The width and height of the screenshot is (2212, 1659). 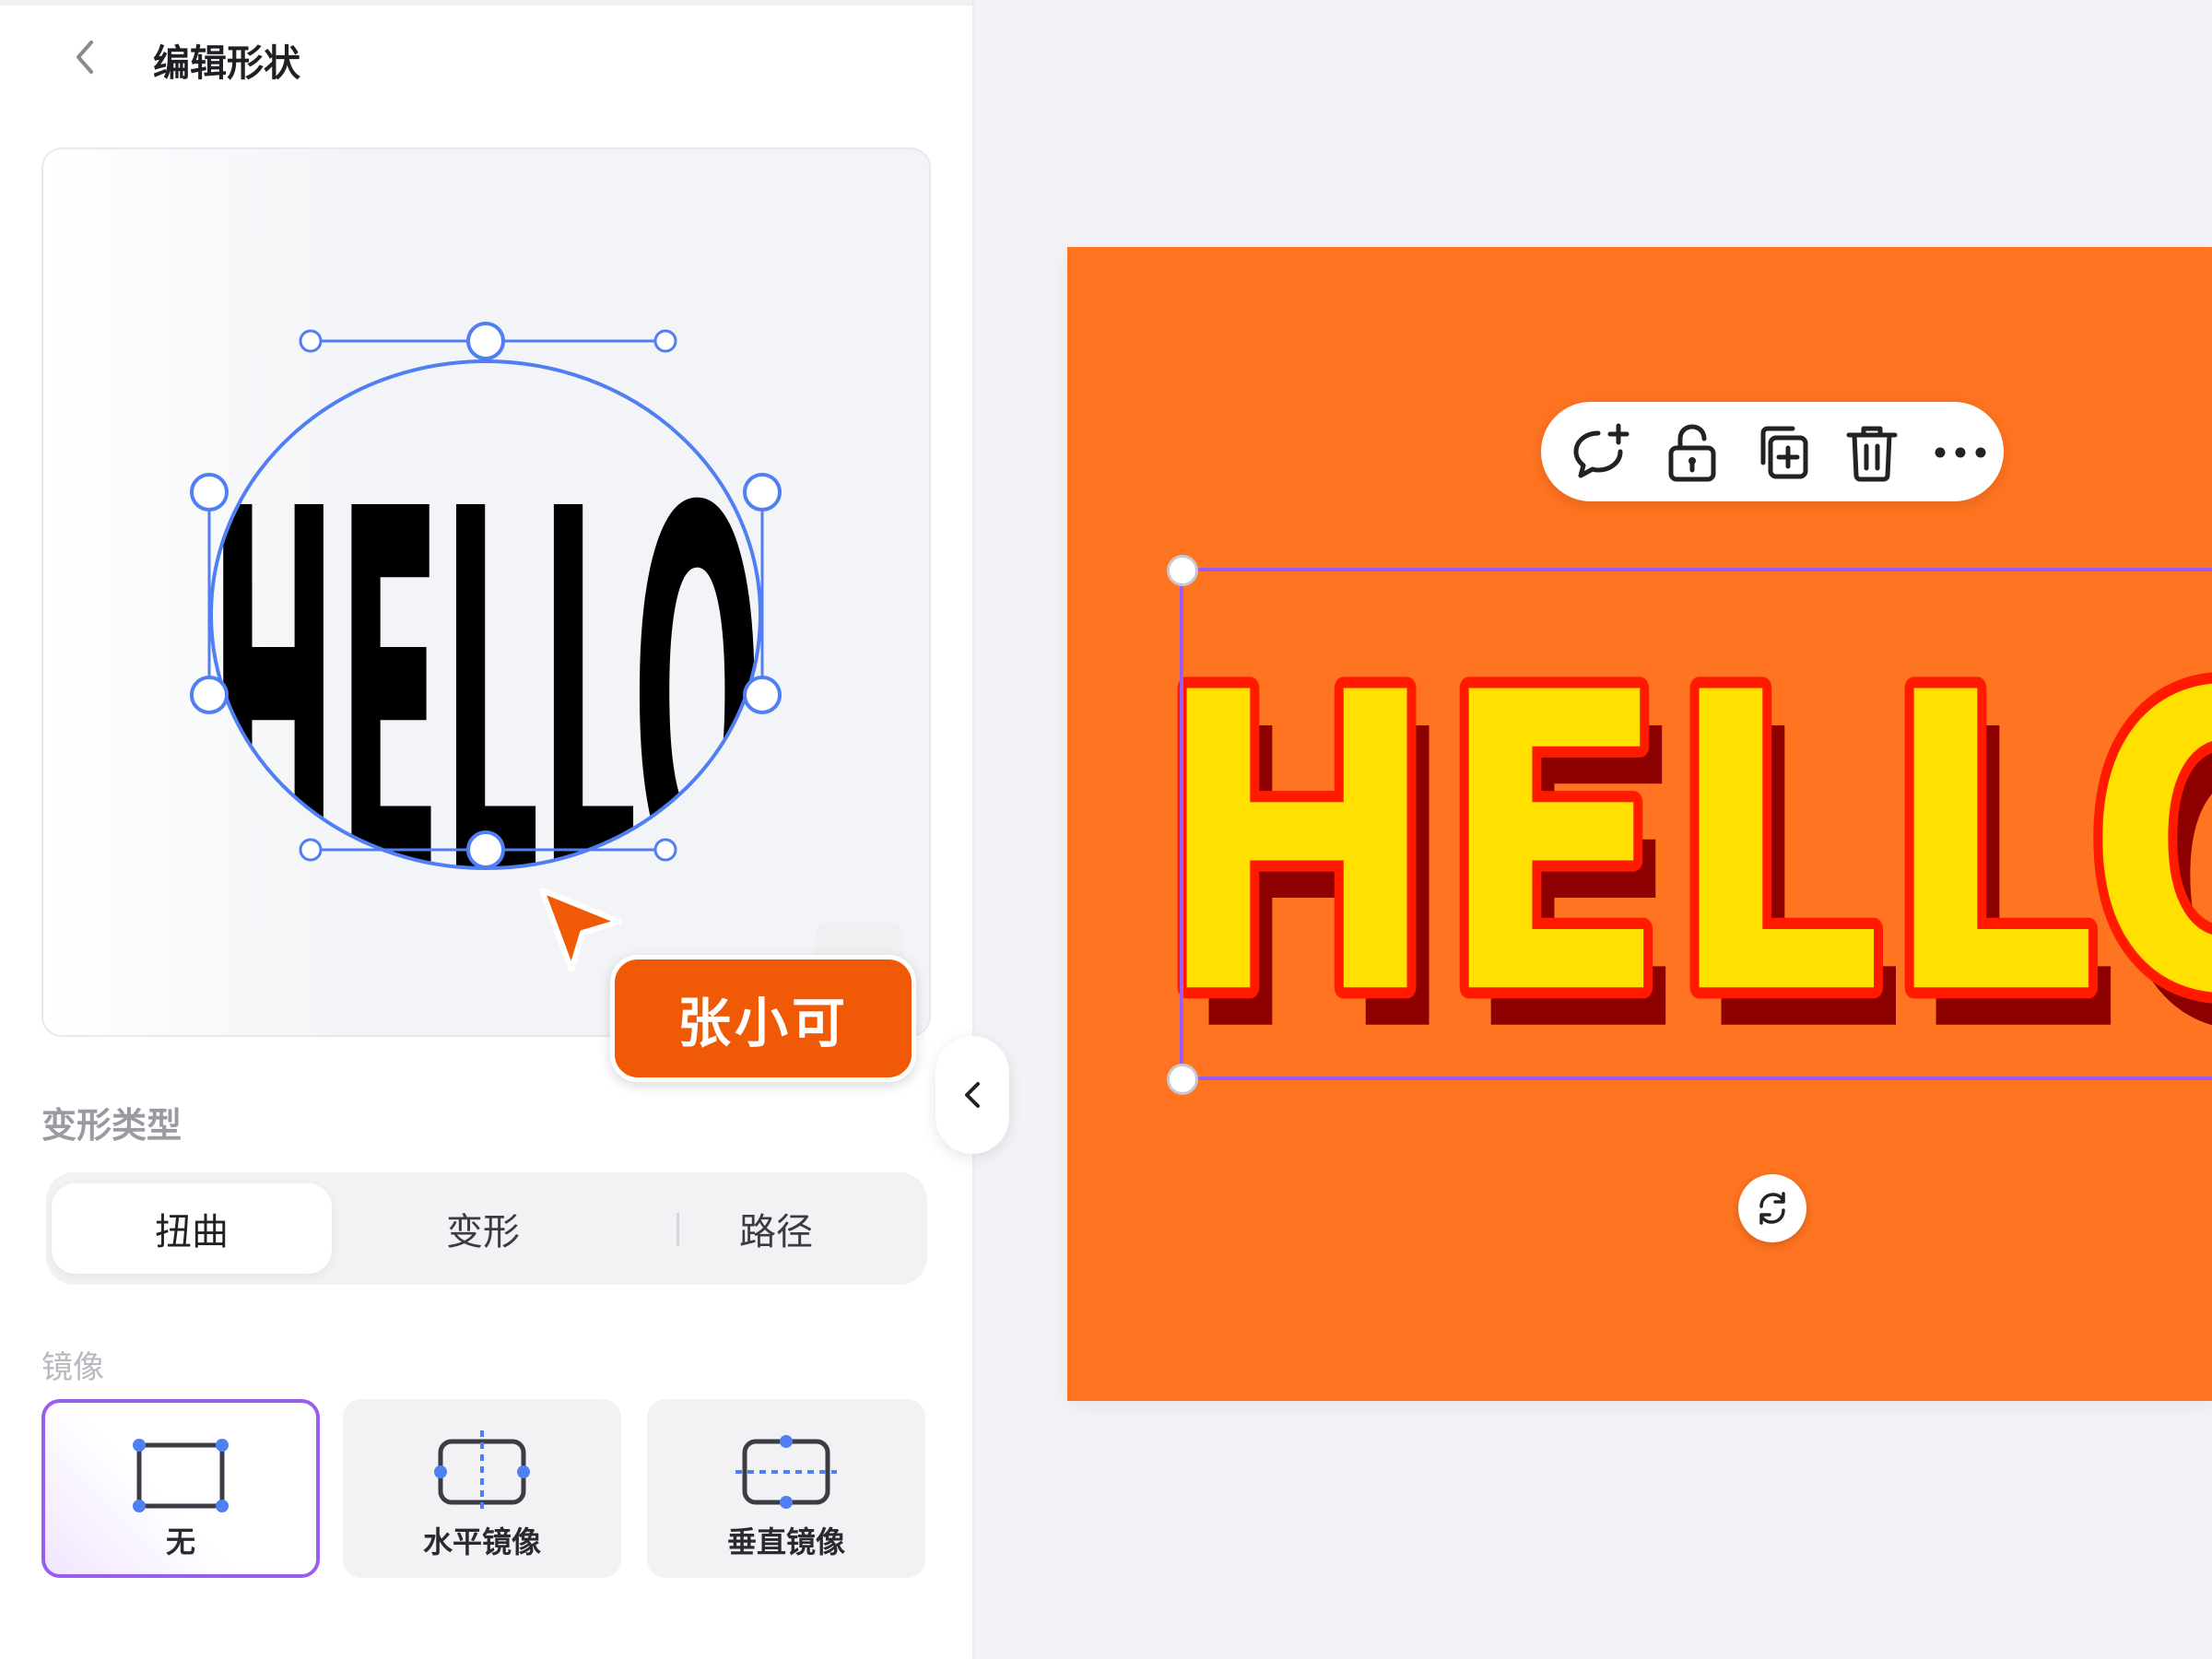 I want to click on anchor-handle-left-top, so click(x=209, y=492).